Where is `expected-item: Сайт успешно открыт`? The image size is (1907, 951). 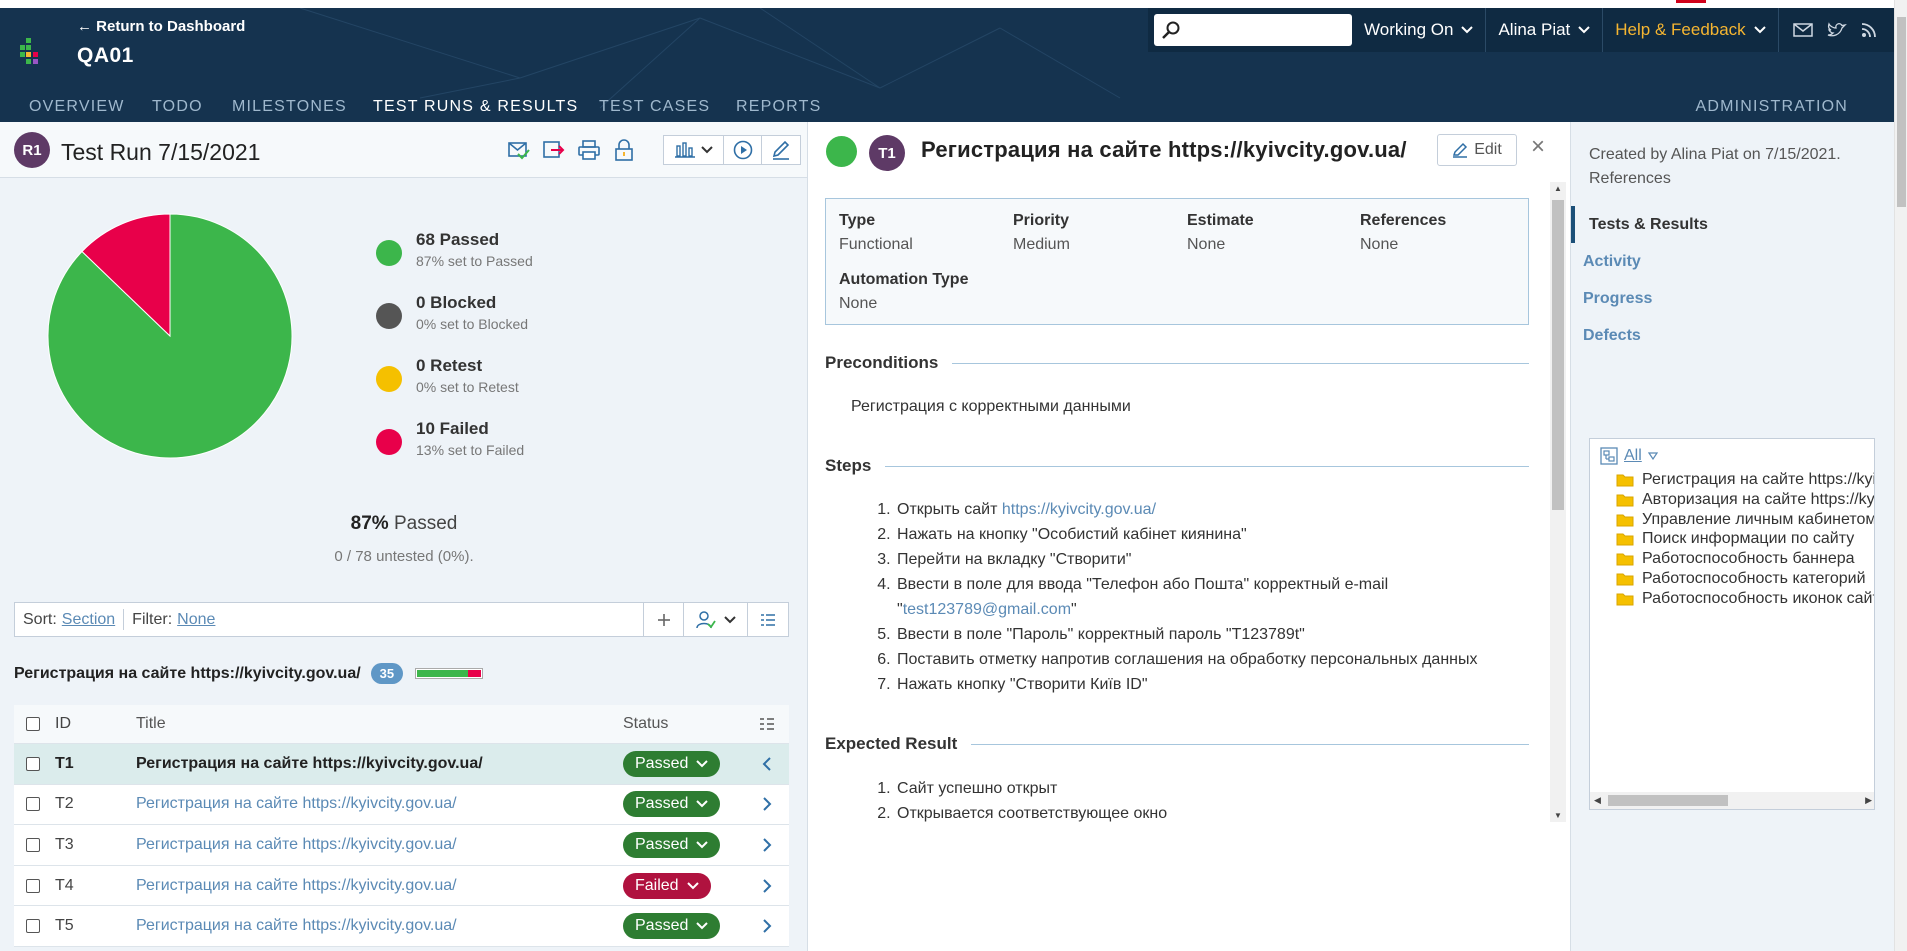
expected-item: Сайт успешно открыт is located at coordinates (1031, 788).